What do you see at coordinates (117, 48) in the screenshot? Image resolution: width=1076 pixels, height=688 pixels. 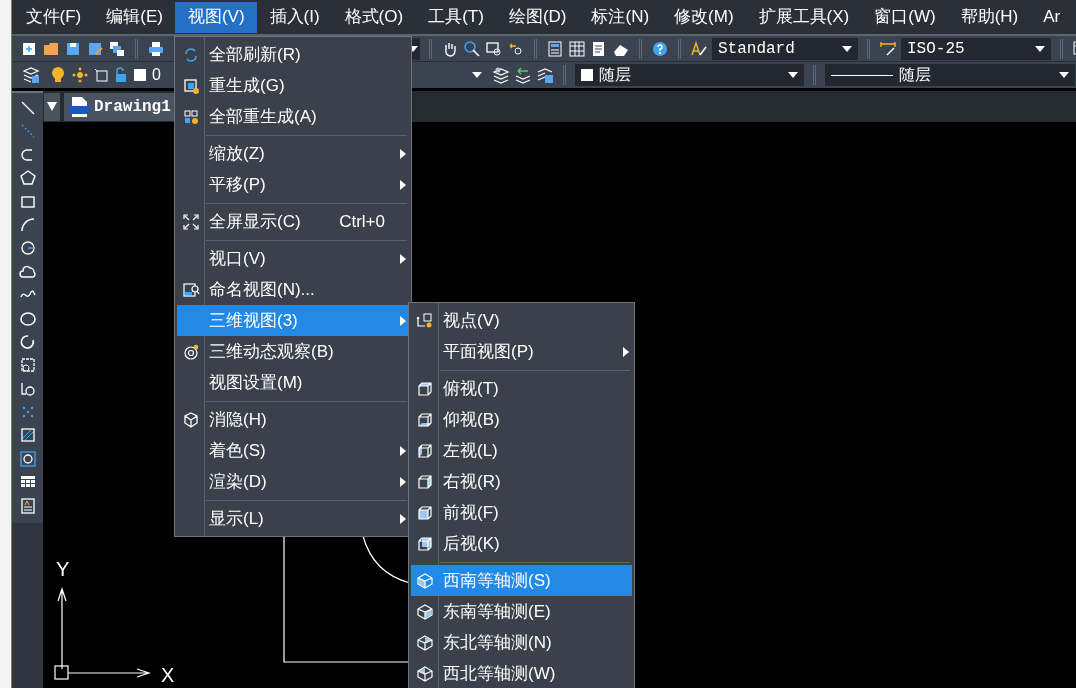 I see `windows-icon` at bounding box center [117, 48].